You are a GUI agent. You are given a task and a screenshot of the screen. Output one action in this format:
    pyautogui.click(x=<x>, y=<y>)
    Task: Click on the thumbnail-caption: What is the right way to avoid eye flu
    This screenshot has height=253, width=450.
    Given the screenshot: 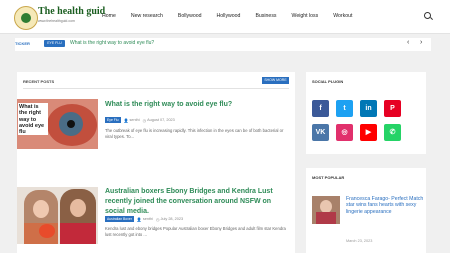 What is the action you would take?
    pyautogui.click(x=33, y=119)
    